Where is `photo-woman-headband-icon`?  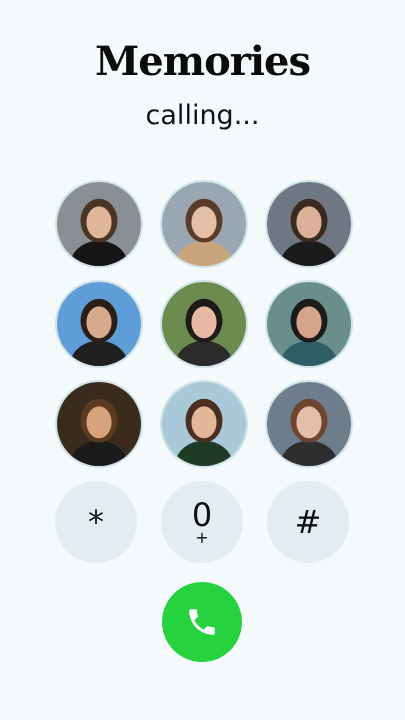
photo-woman-headband-icon is located at coordinates (204, 324).